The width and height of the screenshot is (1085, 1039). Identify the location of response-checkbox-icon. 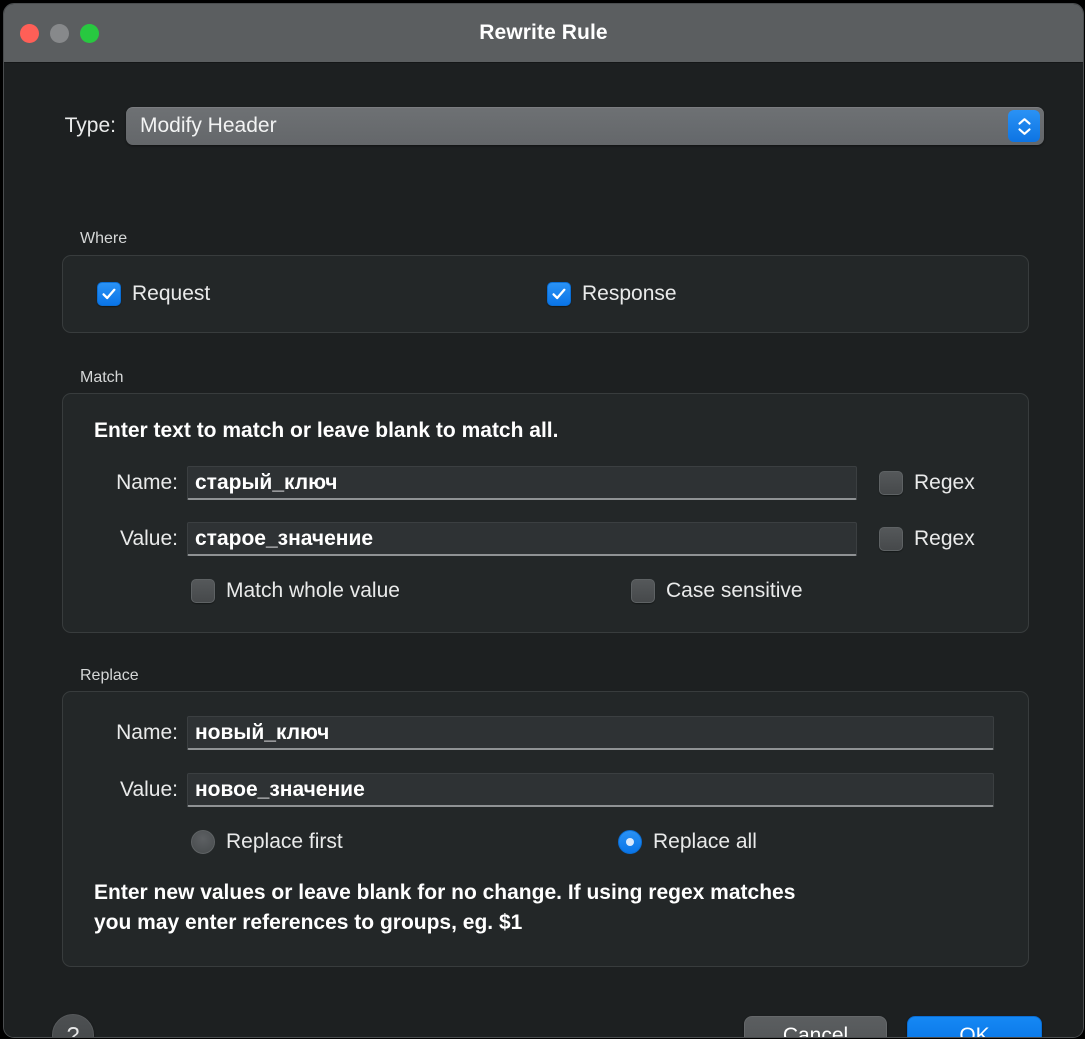
(559, 294).